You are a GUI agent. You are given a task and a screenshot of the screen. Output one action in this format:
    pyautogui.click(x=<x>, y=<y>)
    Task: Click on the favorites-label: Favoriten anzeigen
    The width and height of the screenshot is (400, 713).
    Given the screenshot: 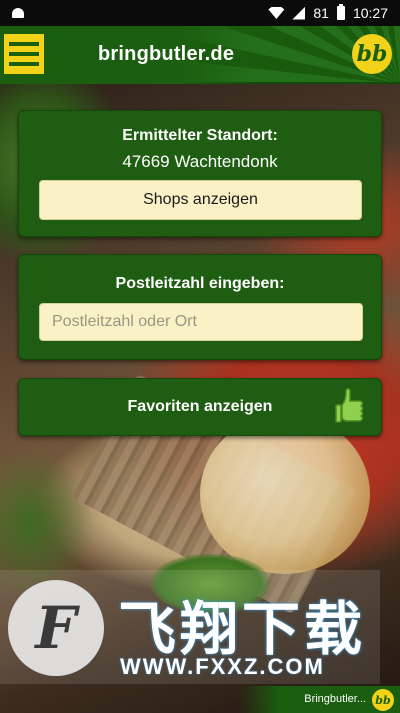 What is the action you would take?
    pyautogui.click(x=200, y=406)
    